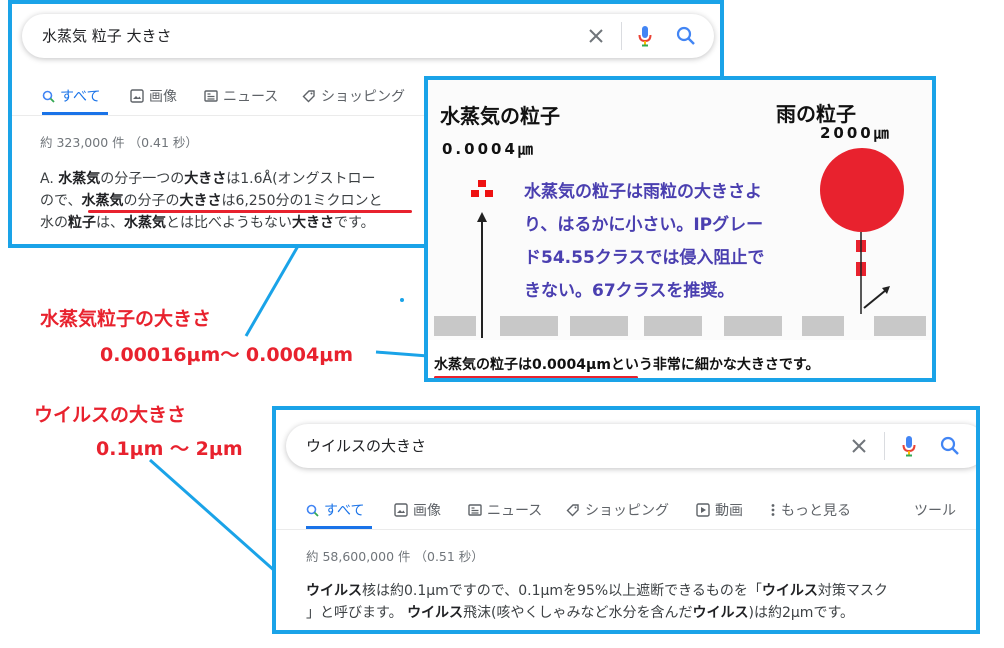 The height and width of the screenshot is (648, 1004). I want to click on tab-label: もっと見る, so click(816, 511).